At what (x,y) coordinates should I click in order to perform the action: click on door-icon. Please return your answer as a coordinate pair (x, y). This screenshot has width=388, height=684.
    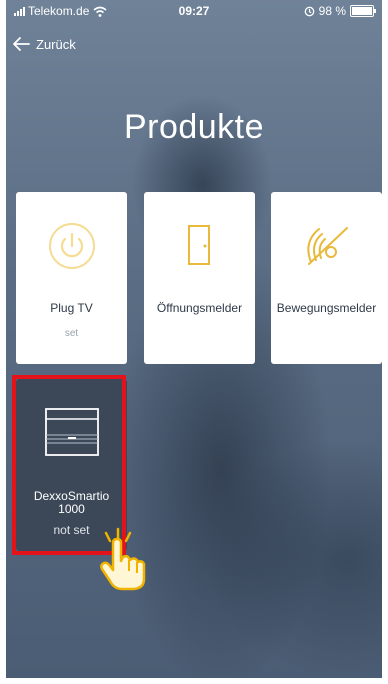
    Looking at the image, I should click on (199, 246).